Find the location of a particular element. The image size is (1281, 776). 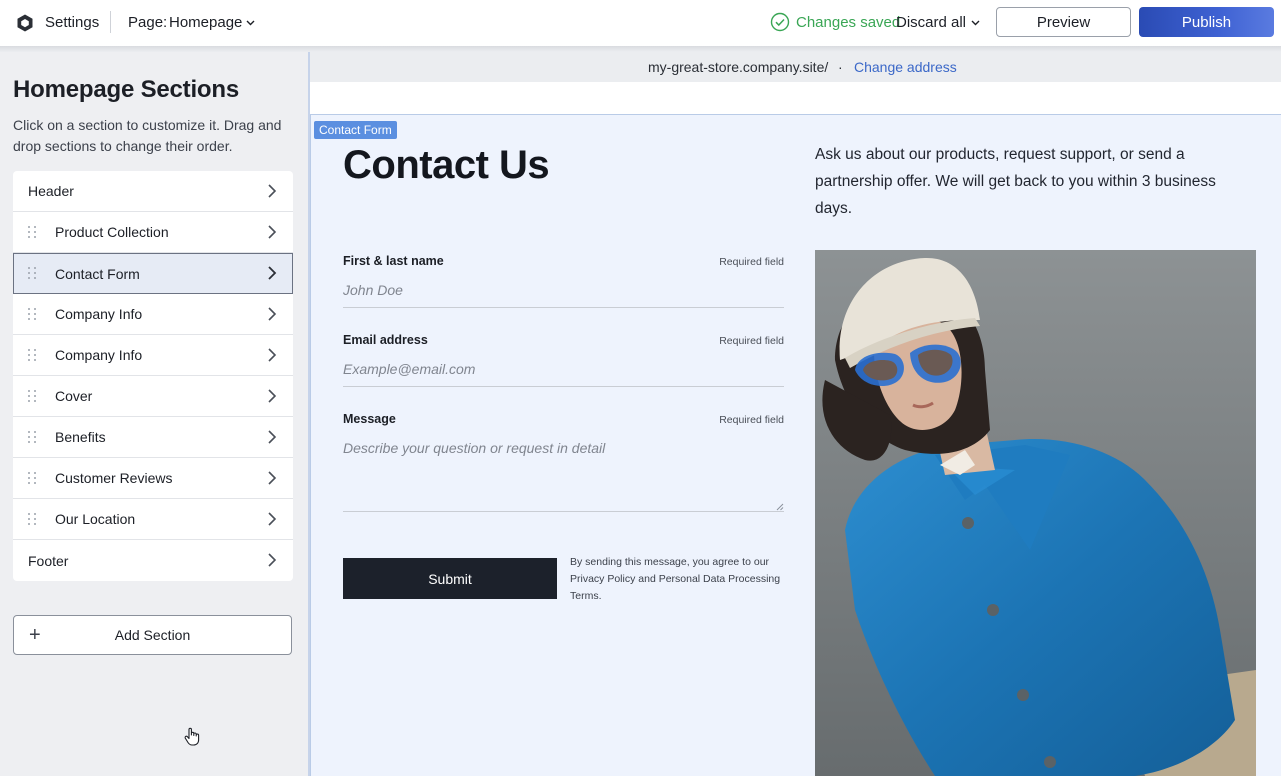

preview-button: Preview is located at coordinates (1063, 22).